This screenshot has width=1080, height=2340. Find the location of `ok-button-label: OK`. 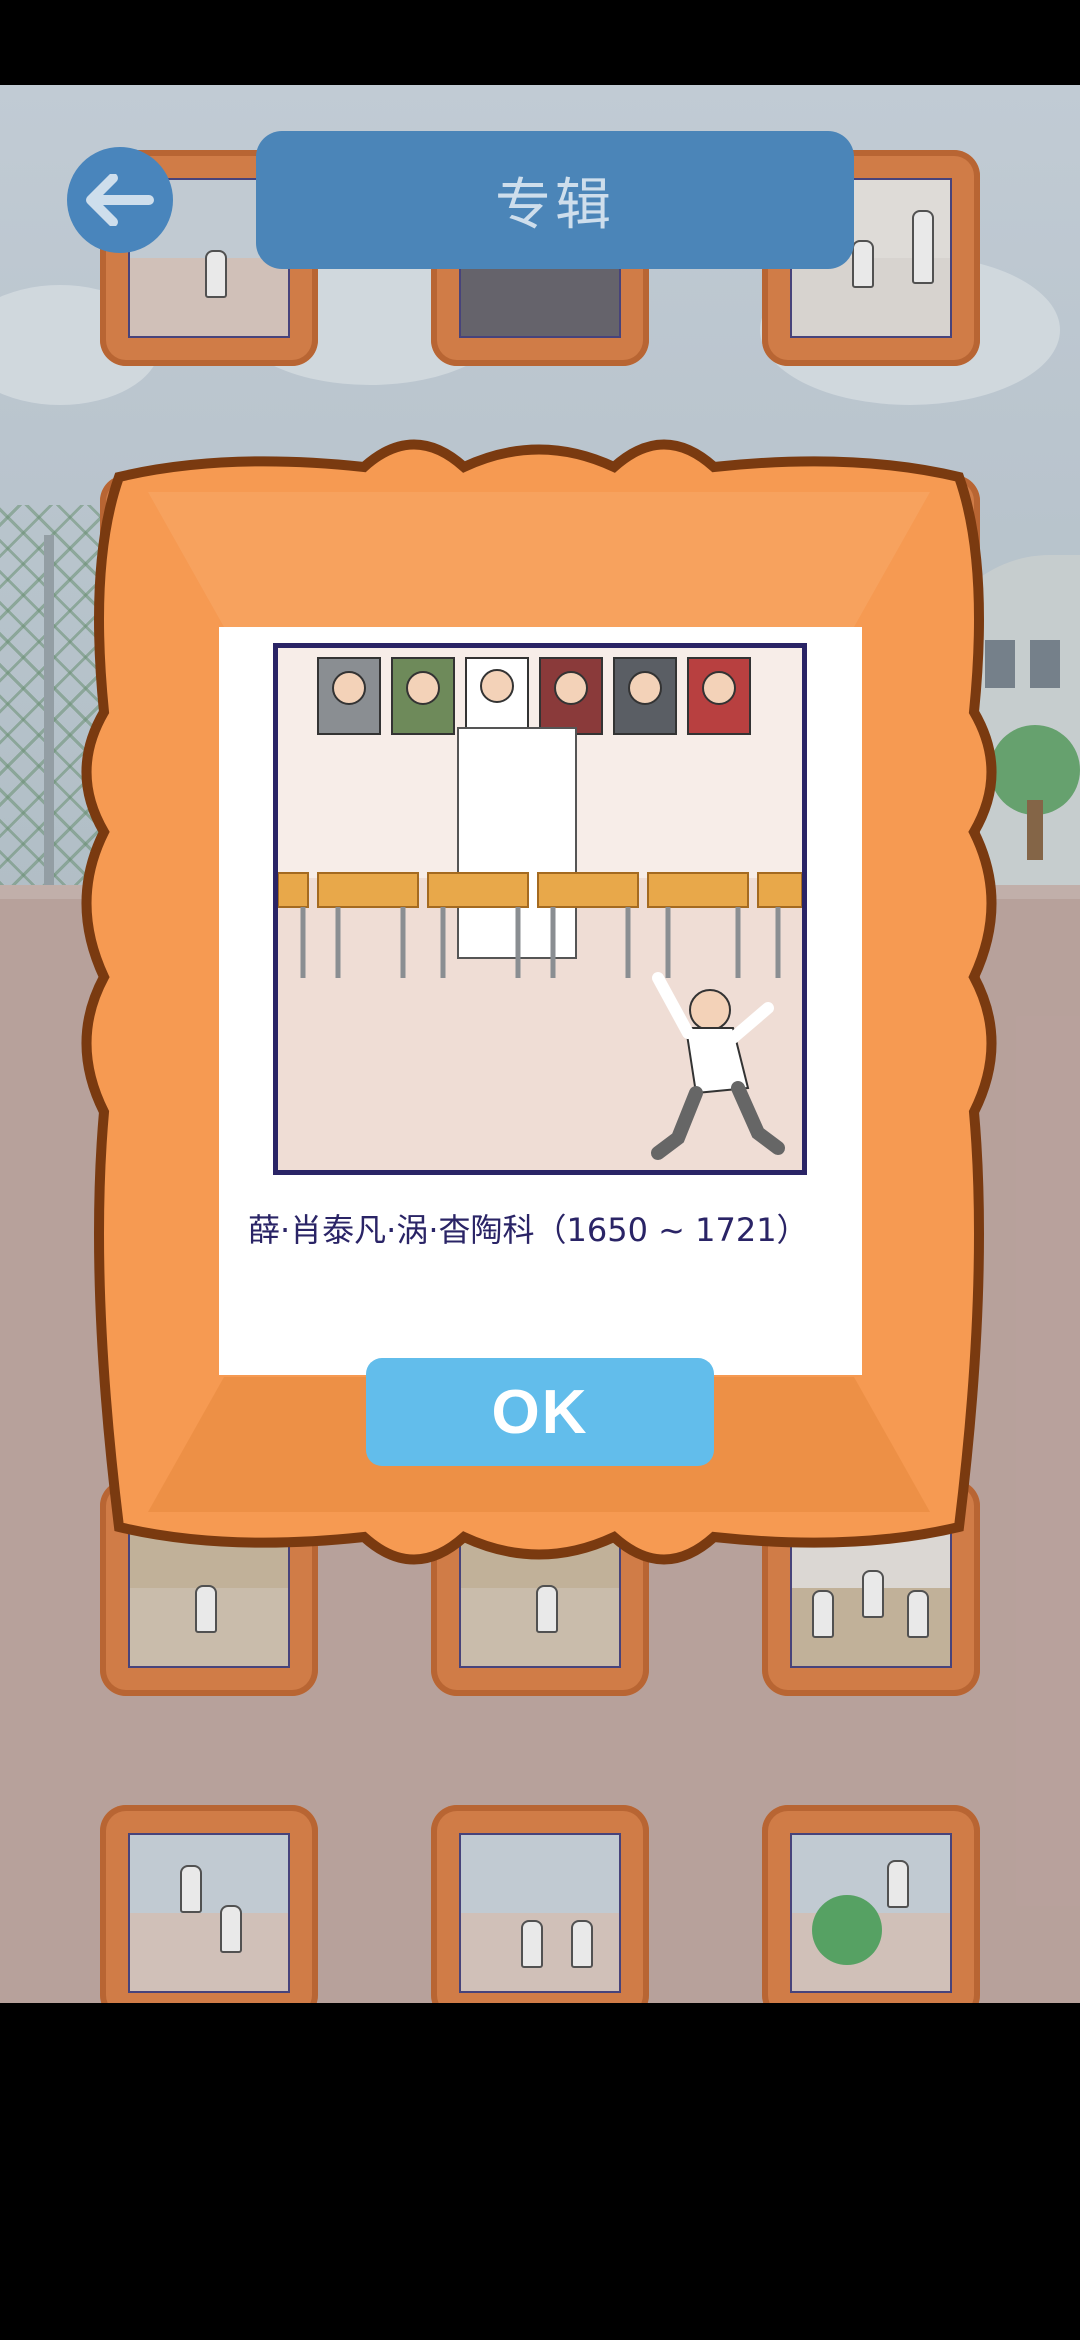

ok-button-label: OK is located at coordinates (540, 1412).